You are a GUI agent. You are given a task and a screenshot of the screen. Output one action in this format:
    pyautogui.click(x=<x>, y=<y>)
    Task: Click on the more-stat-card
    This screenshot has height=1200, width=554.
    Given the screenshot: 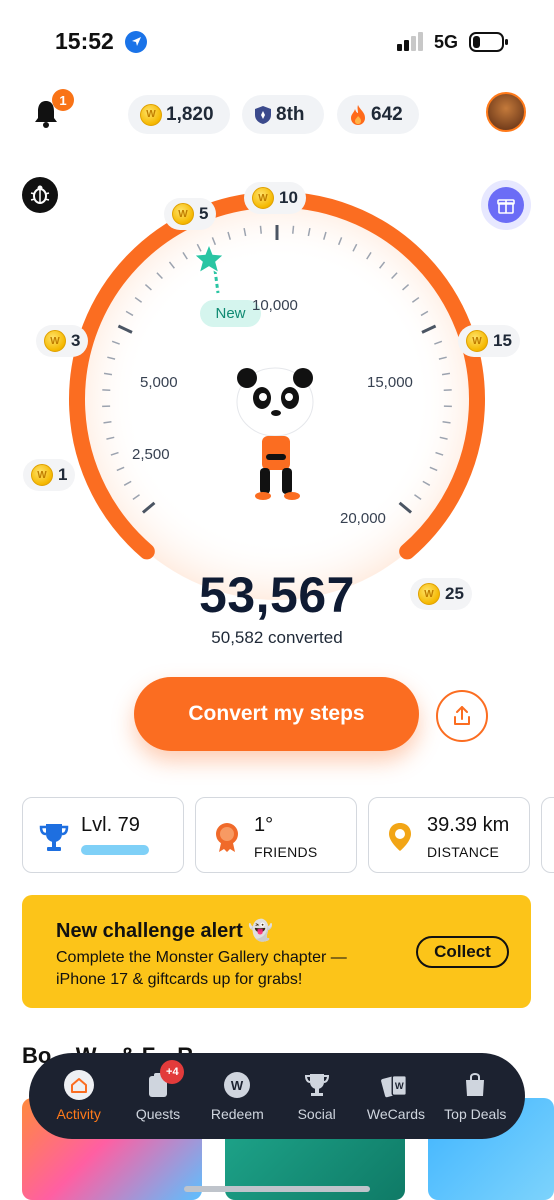 What is the action you would take?
    pyautogui.click(x=547, y=835)
    